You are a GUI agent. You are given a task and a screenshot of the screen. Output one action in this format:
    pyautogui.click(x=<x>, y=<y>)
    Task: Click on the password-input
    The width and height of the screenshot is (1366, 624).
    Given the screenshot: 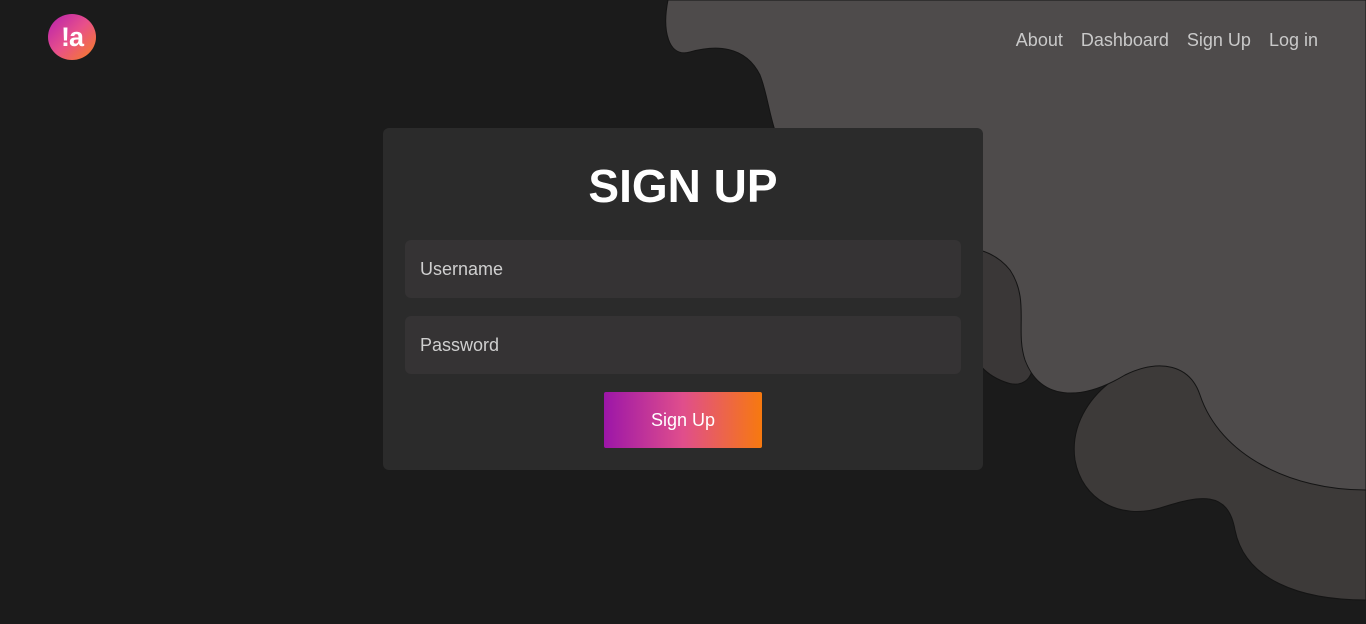 What is the action you would take?
    pyautogui.click(x=683, y=345)
    